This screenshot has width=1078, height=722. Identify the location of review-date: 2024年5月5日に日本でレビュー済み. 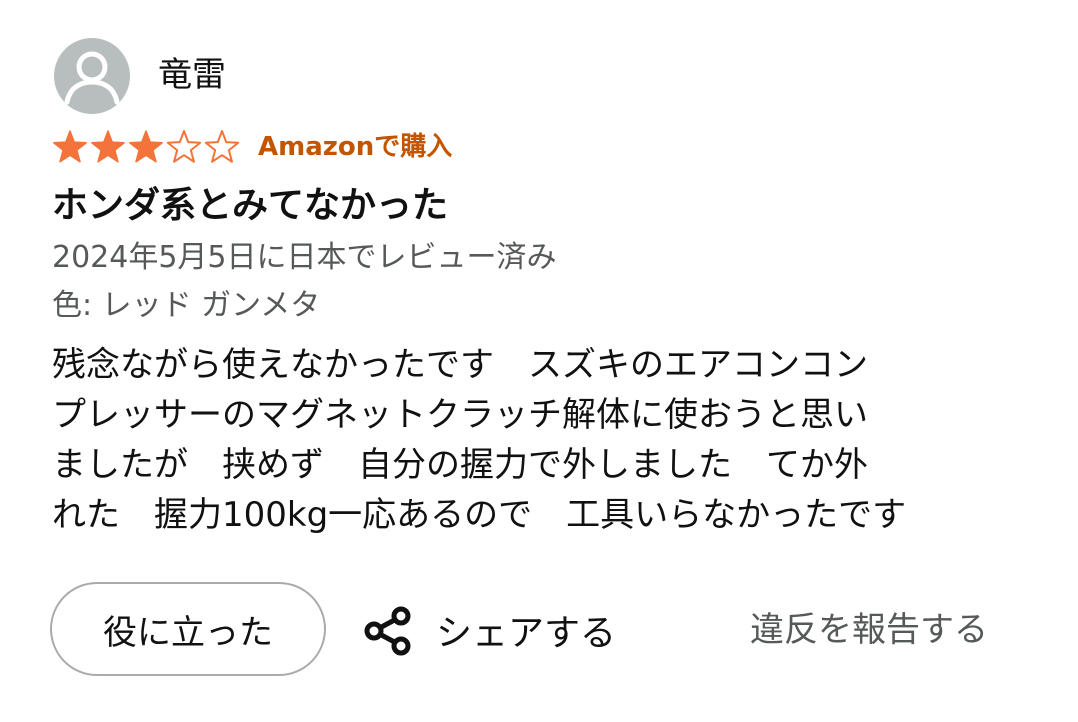
(304, 257).